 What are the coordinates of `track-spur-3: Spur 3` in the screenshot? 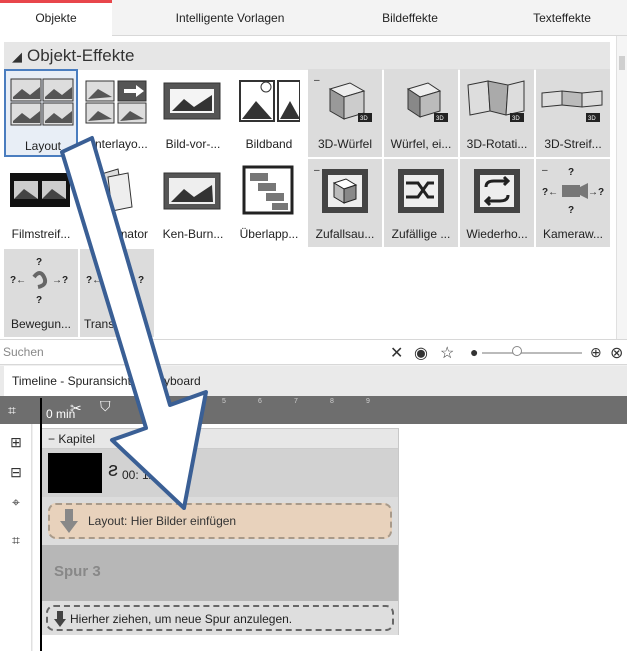 It's located at (220, 573).